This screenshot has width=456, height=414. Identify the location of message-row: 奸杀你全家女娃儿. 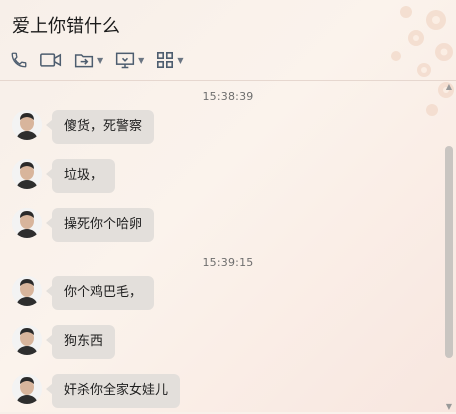
(96, 394).